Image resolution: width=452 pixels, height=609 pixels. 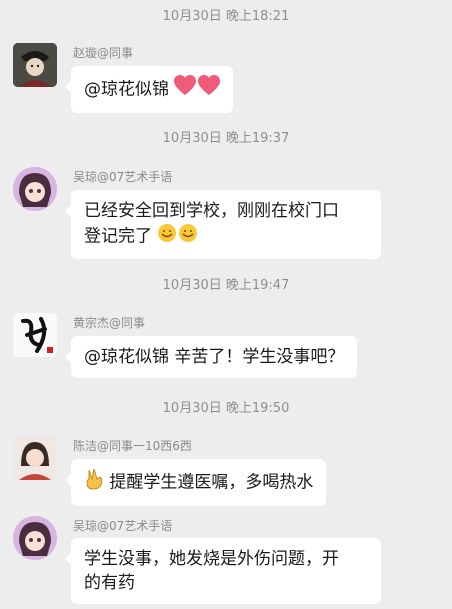 I want to click on message-text: 登记完了, so click(x=118, y=236).